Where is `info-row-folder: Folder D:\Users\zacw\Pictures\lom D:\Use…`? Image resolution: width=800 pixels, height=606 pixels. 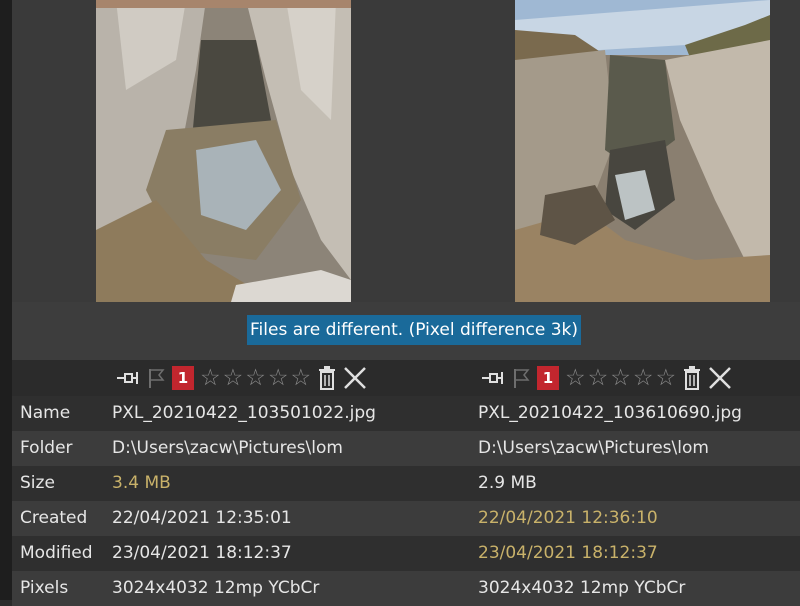 info-row-folder: Folder D:\Users\zacw\Pictures\lom D:\Use… is located at coordinates (406, 448).